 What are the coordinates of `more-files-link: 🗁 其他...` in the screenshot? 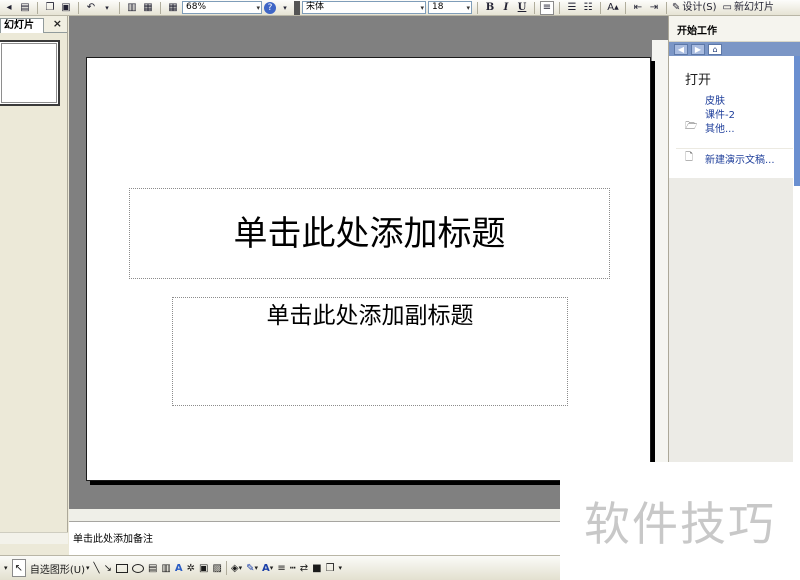 It's located at (734, 127).